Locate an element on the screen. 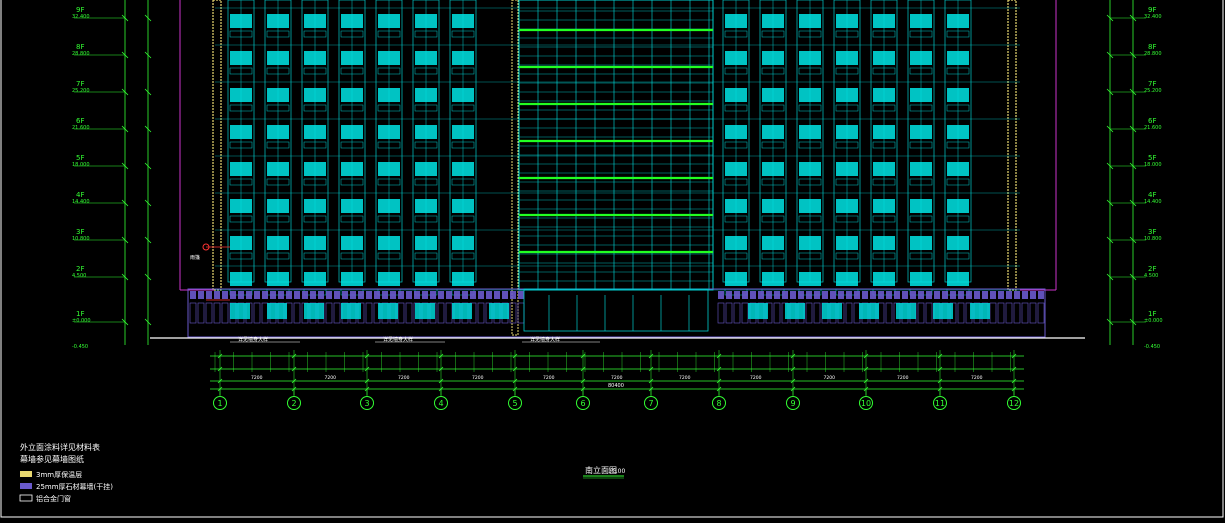 The height and width of the screenshot is (523, 1225). dimension-row2-label-6: 7200 is located at coordinates (685, 378).